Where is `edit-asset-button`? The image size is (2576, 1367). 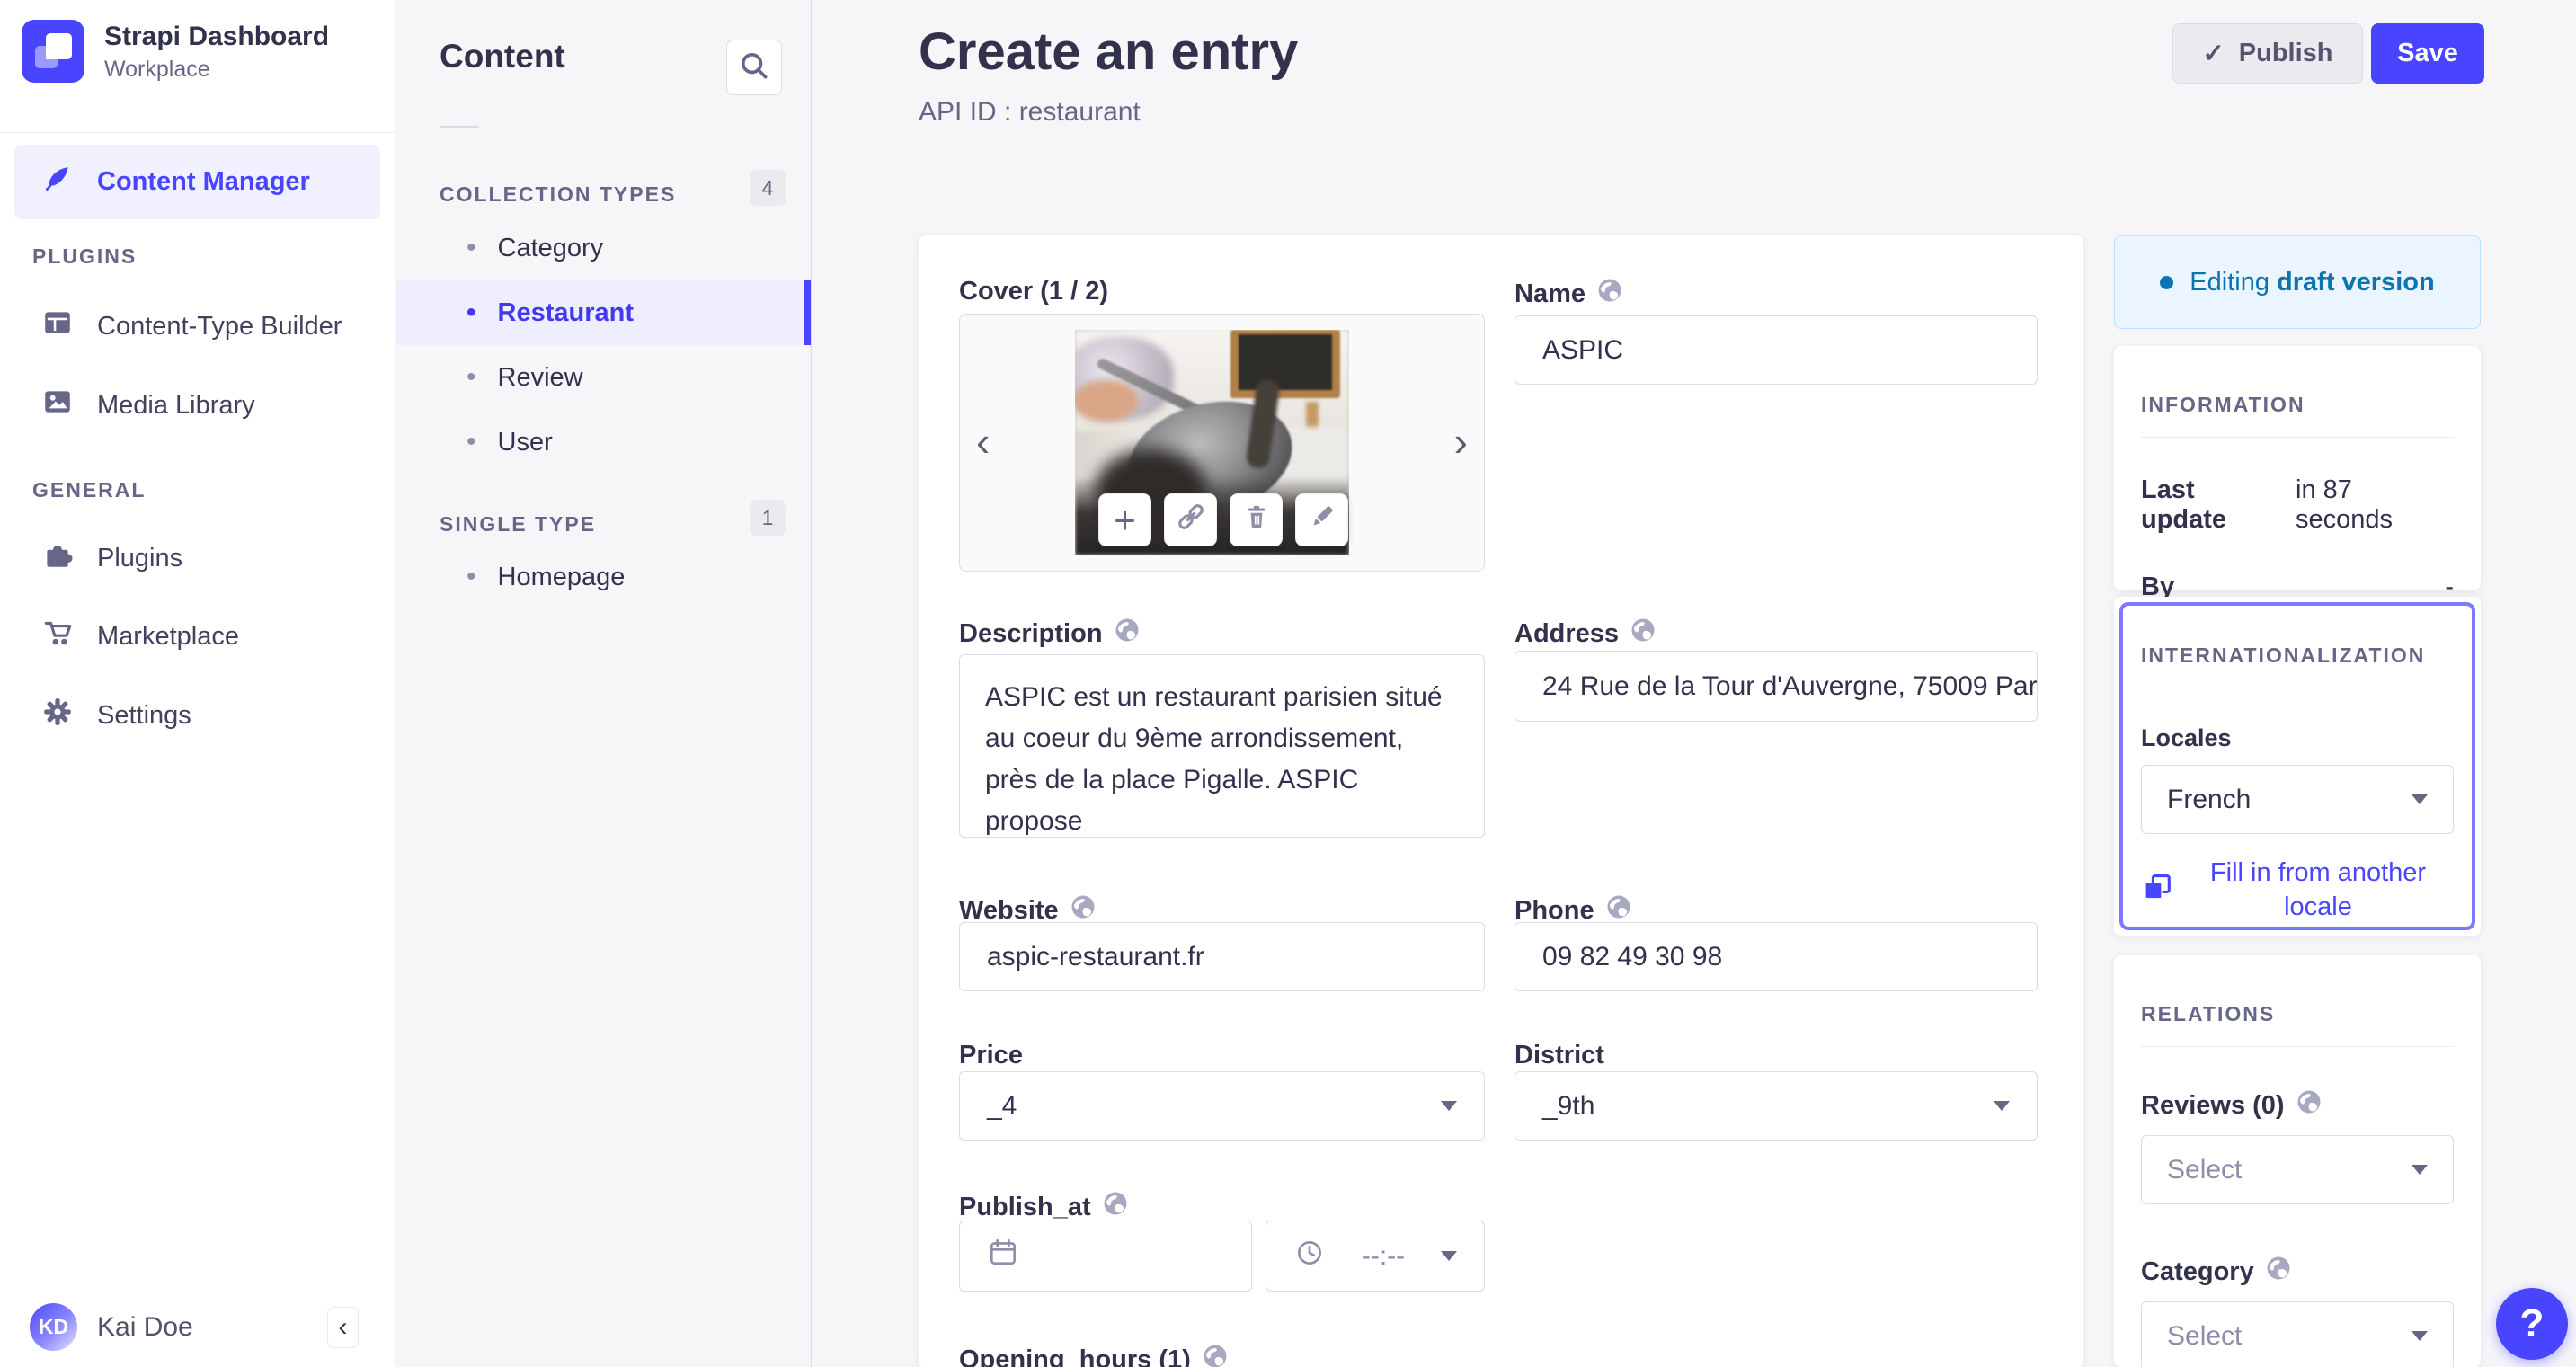 edit-asset-button is located at coordinates (1321, 519).